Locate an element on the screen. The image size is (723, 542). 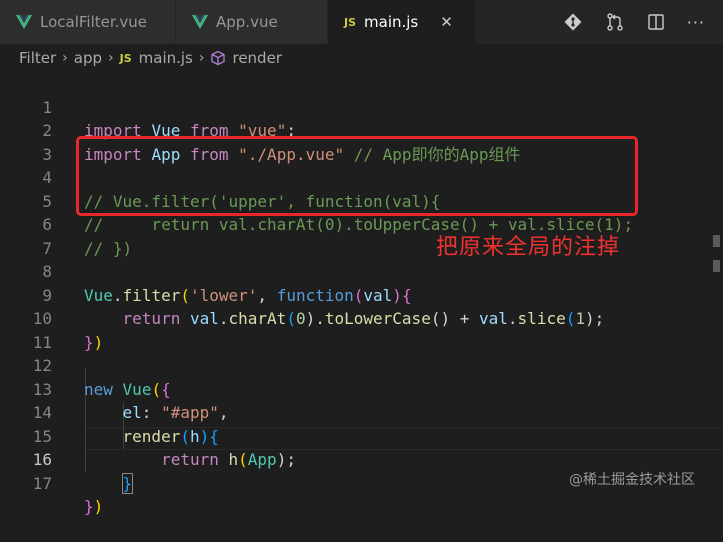
split-editor-icon is located at coordinates (656, 22).